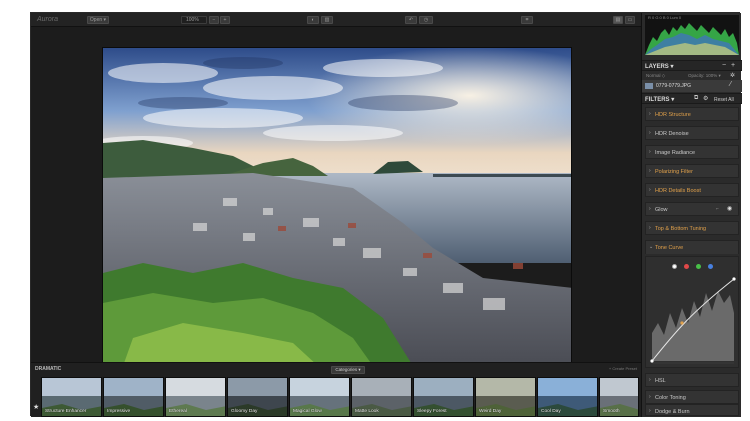  I want to click on create-preset-button: + Create Preset, so click(623, 368).